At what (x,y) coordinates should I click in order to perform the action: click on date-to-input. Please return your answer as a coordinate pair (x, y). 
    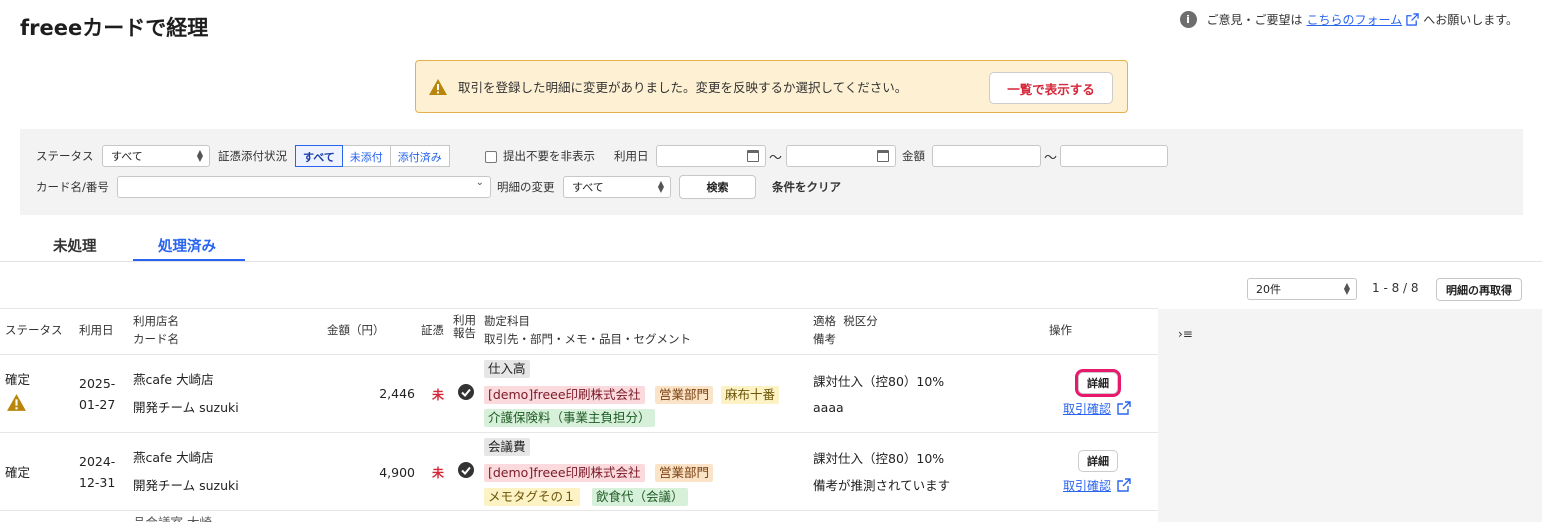
    Looking at the image, I should click on (841, 156).